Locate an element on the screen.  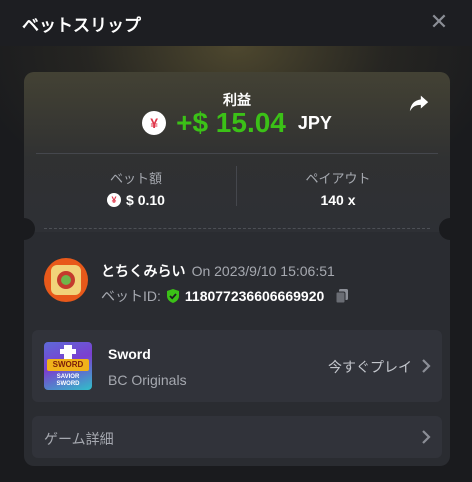
share-icon is located at coordinates (419, 103).